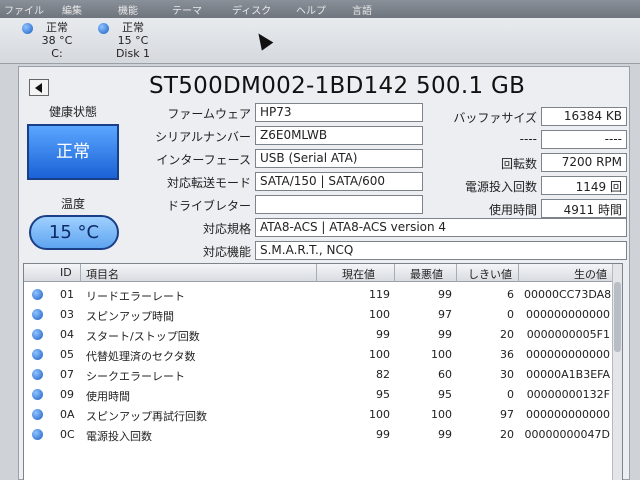 The image size is (640, 480). I want to click on disk-temp: 15 °C, so click(133, 40).